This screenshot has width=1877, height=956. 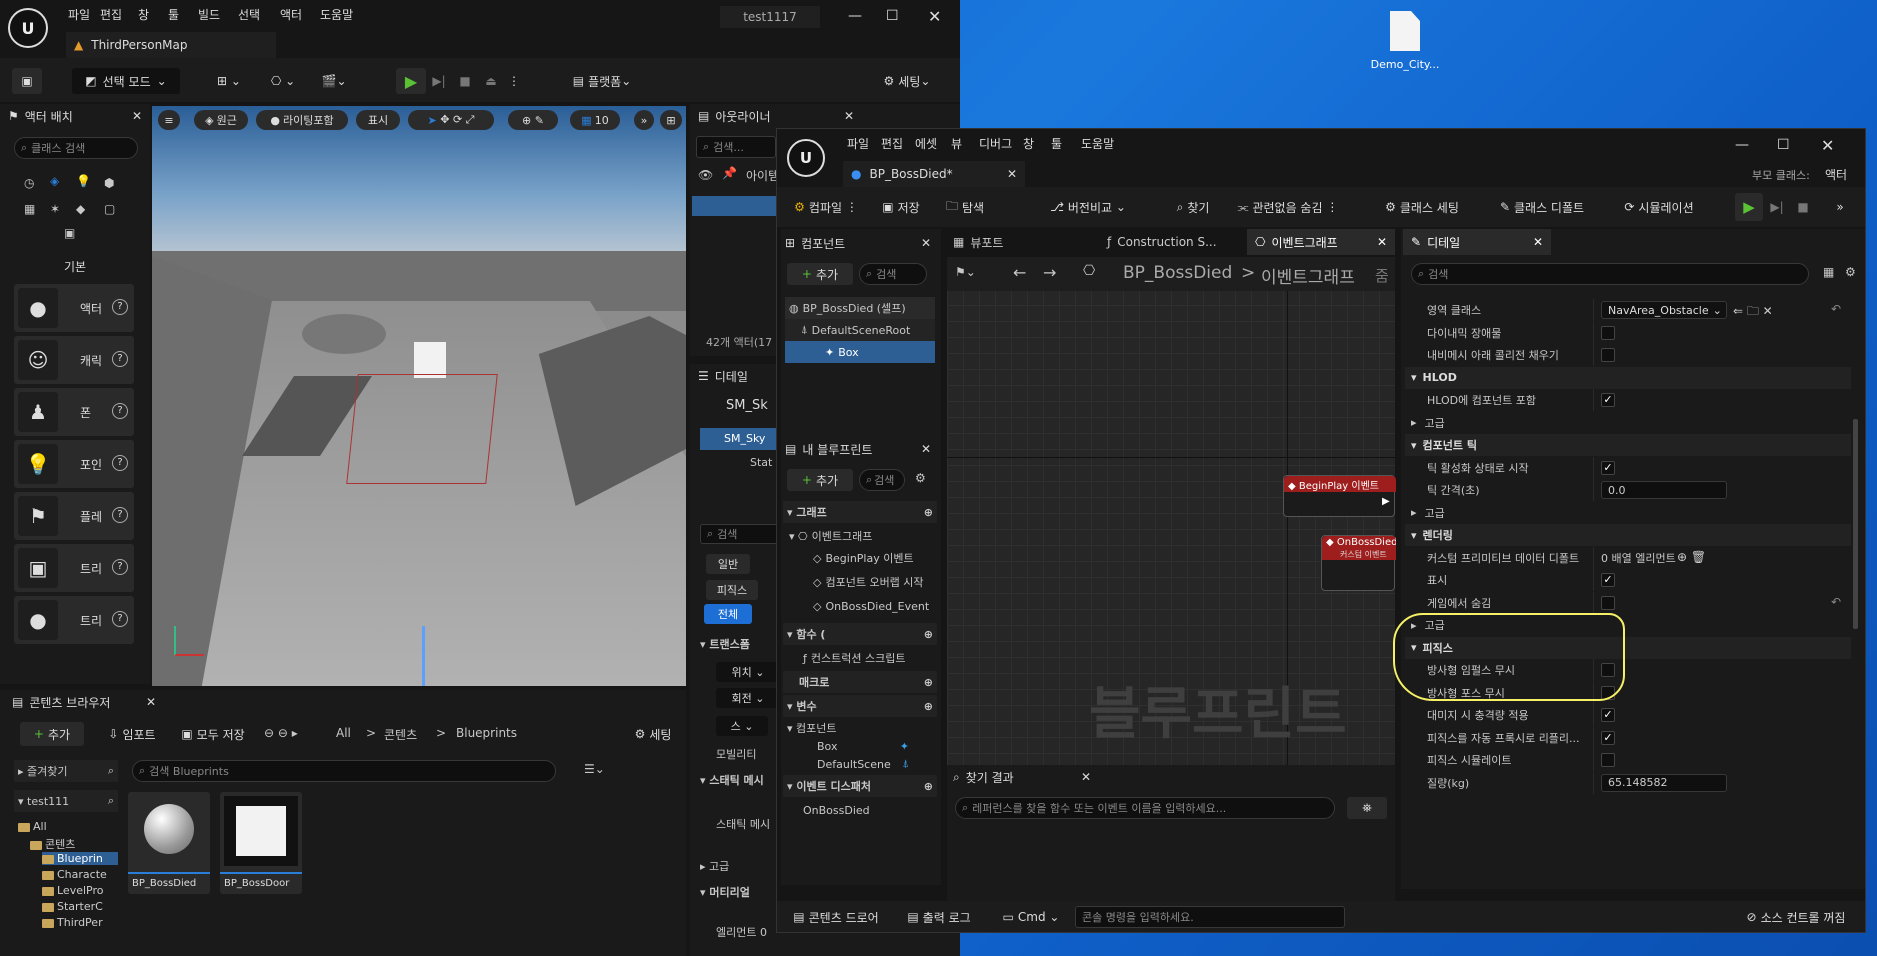 I want to click on cb-add-button: + 추가, so click(x=52, y=734).